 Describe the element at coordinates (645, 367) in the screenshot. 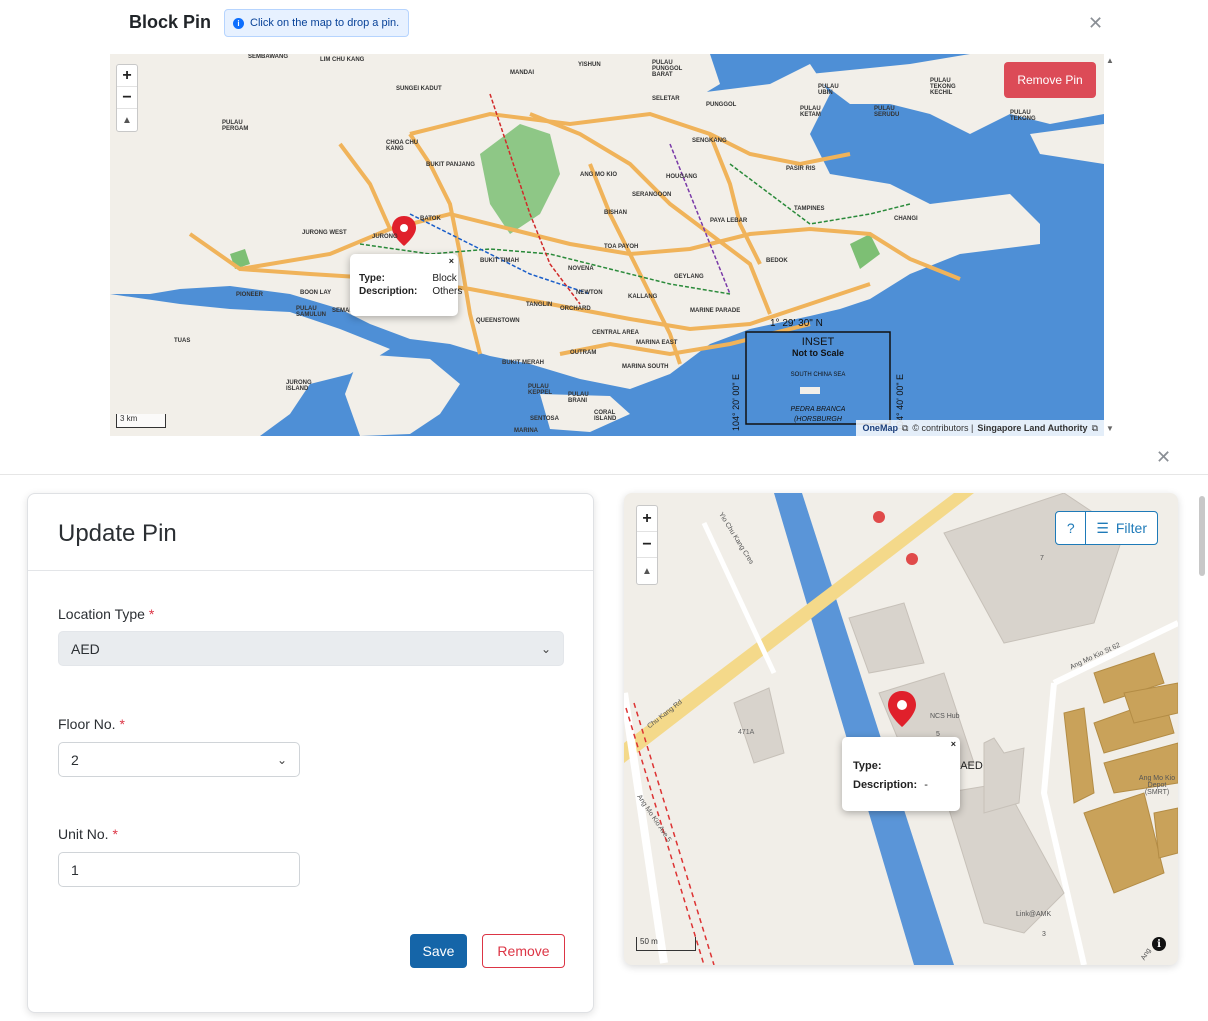

I see `label-marina-south: MARINA SOUTH` at that location.